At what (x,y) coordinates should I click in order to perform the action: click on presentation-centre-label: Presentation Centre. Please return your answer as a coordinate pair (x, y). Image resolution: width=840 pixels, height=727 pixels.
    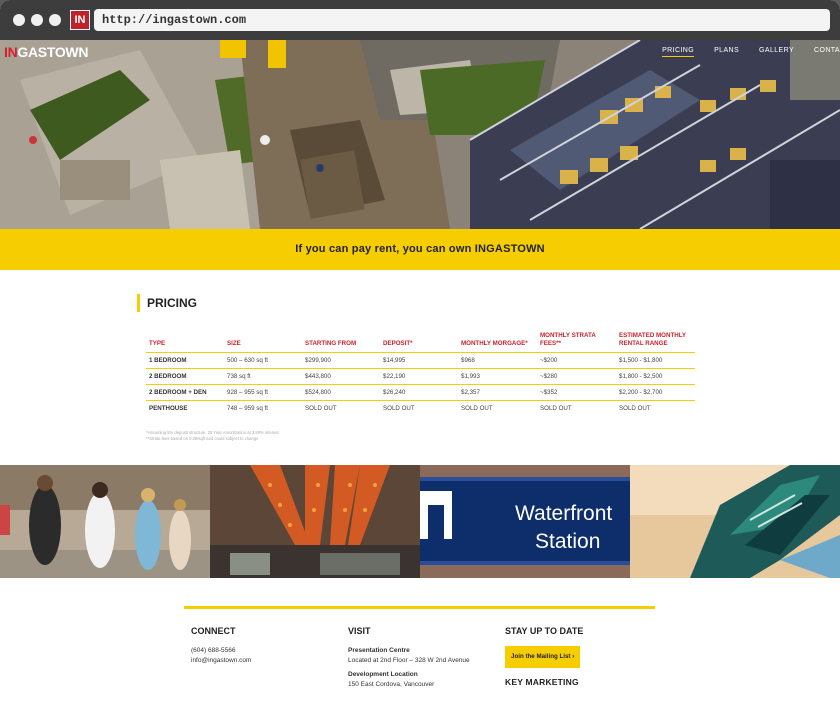
    Looking at the image, I should click on (379, 650).